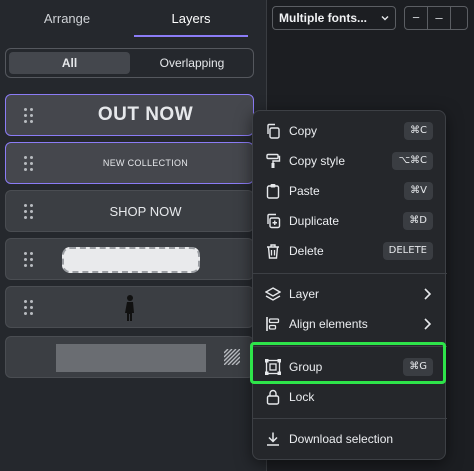 Image resolution: width=474 pixels, height=471 pixels. I want to click on menu-item-layer: Layer, so click(350, 294).